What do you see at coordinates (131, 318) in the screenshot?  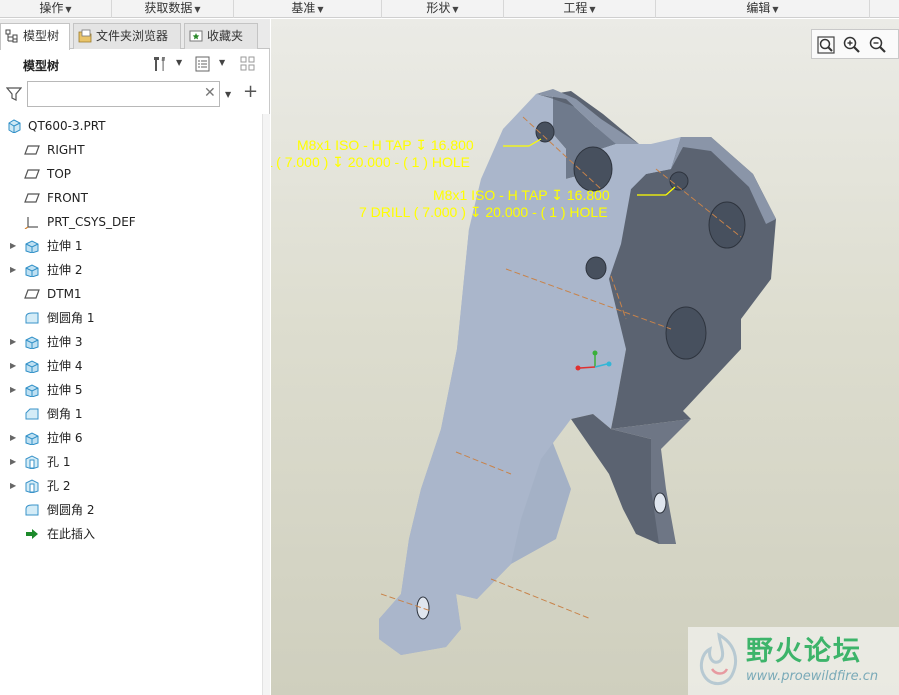 I see `tree-item: 倒圆角 1` at bounding box center [131, 318].